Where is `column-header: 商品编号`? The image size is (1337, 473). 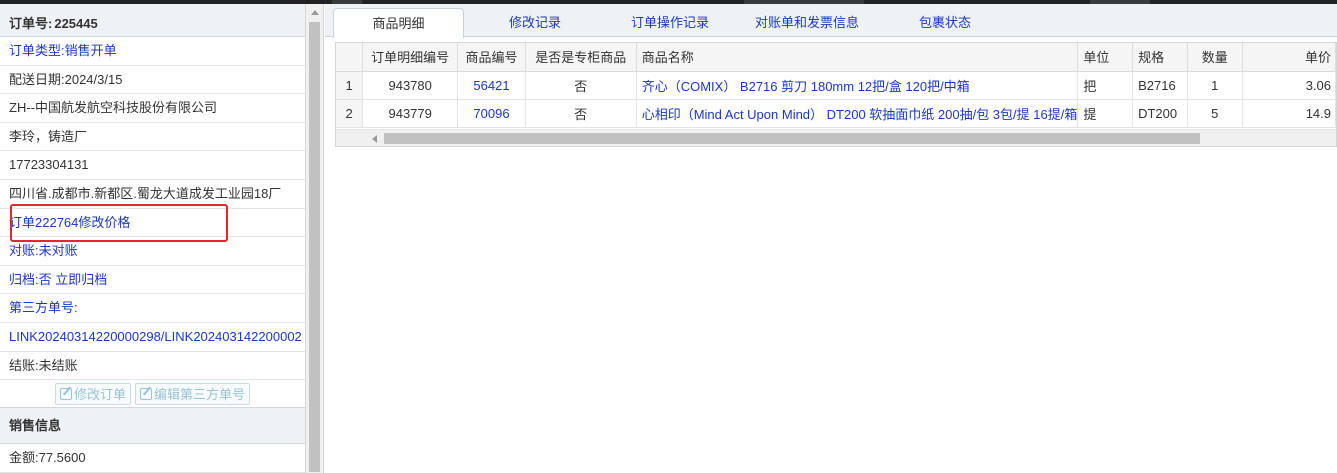
column-header: 商品编号 is located at coordinates (491, 57).